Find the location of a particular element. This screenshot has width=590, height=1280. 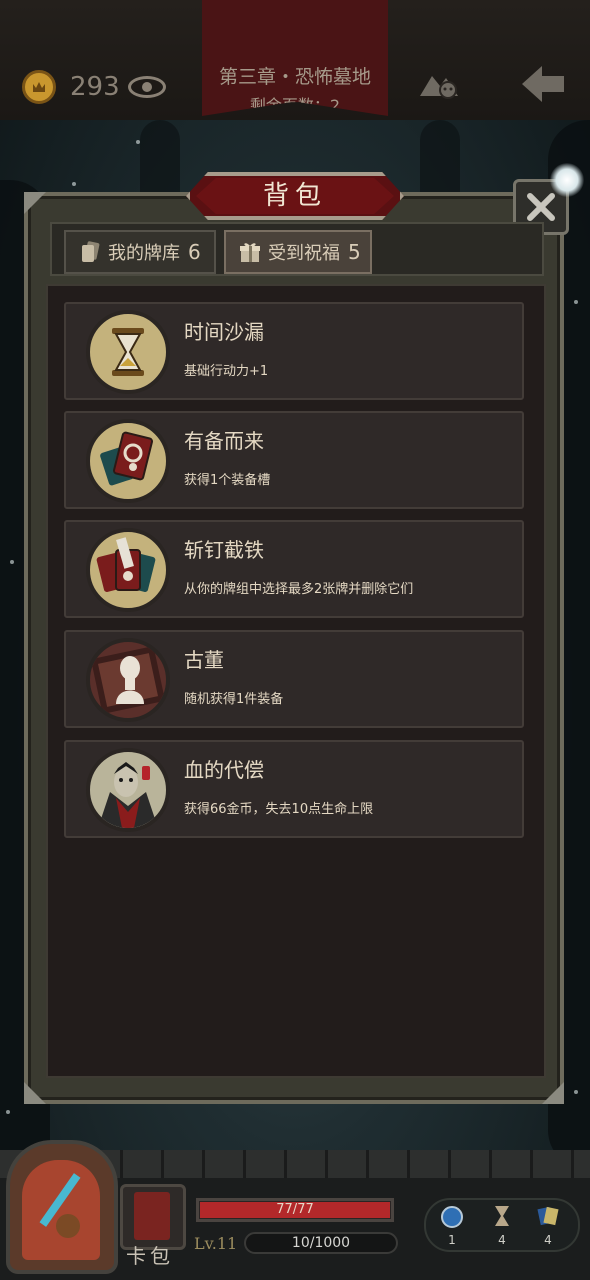

antique-bust-icon is located at coordinates (128, 680).